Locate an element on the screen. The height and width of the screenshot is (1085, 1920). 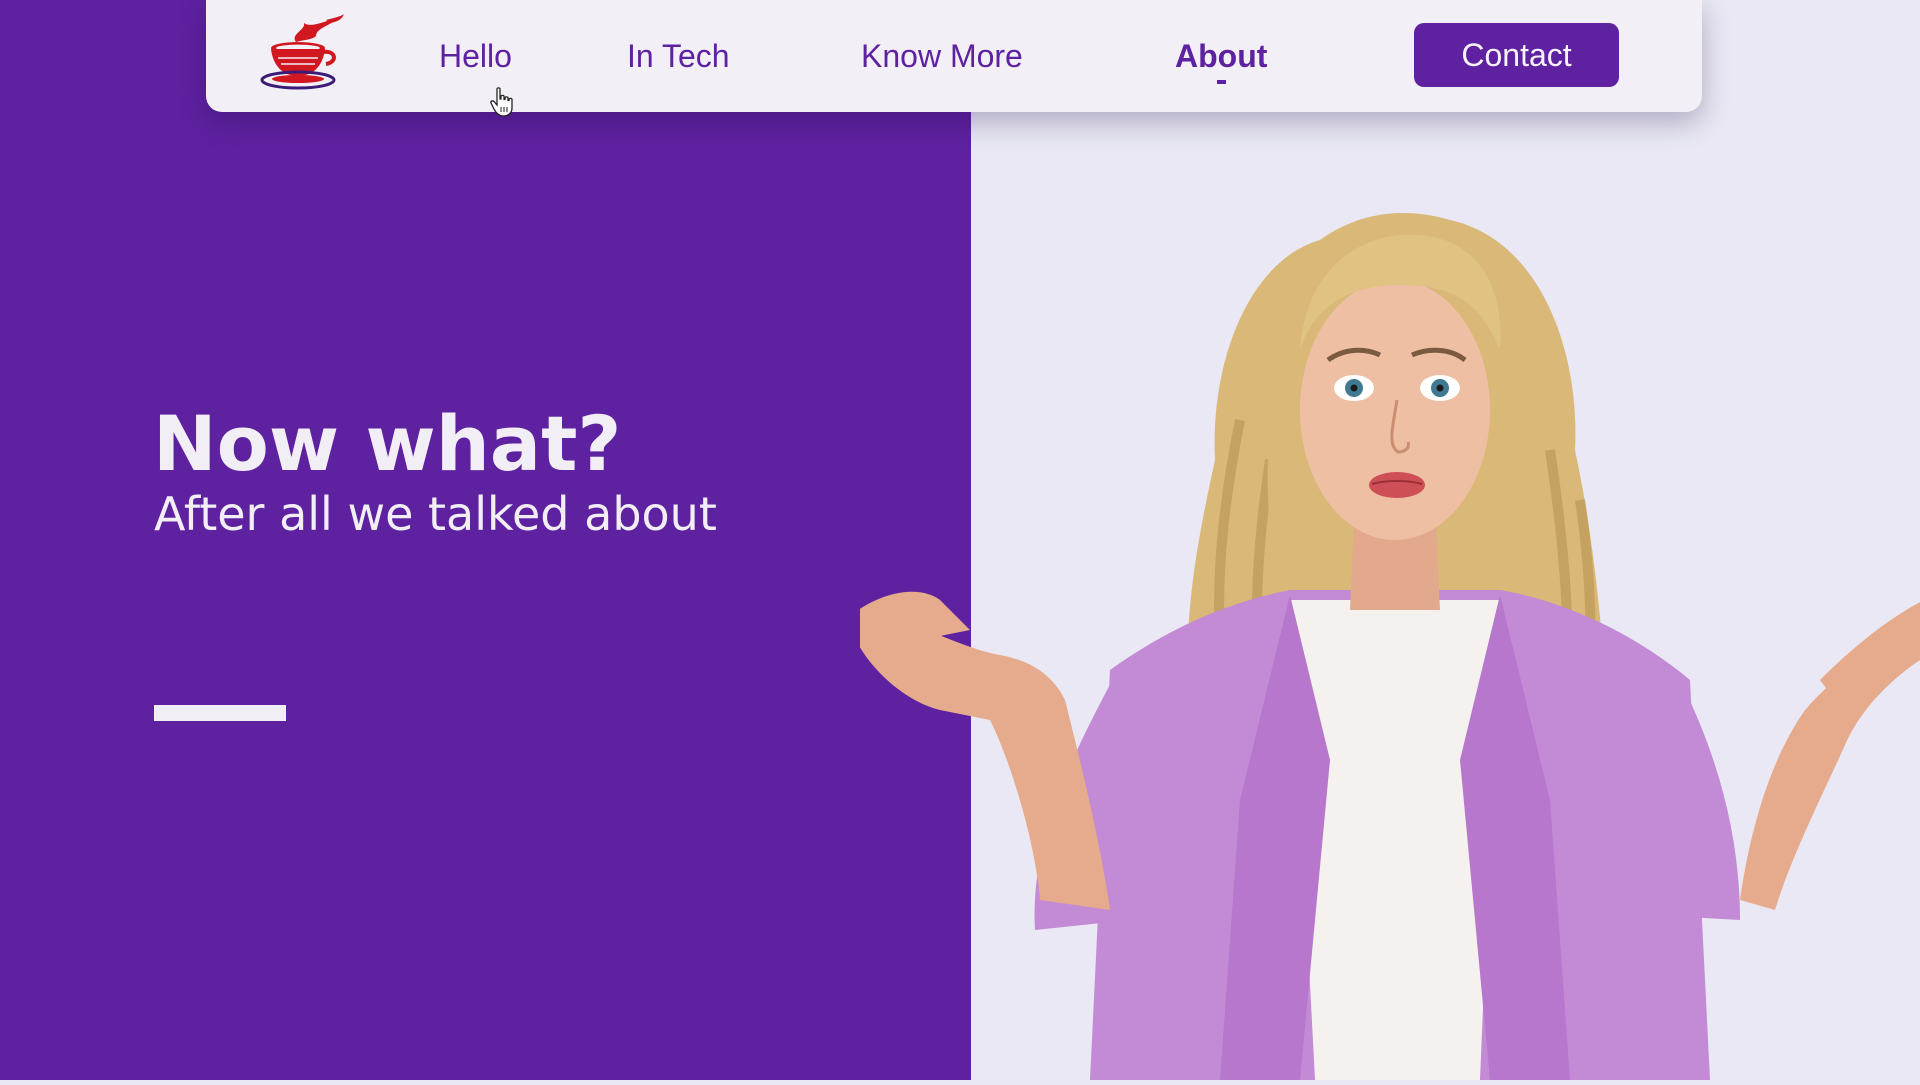
contact-button: Contact is located at coordinates (1516, 55).